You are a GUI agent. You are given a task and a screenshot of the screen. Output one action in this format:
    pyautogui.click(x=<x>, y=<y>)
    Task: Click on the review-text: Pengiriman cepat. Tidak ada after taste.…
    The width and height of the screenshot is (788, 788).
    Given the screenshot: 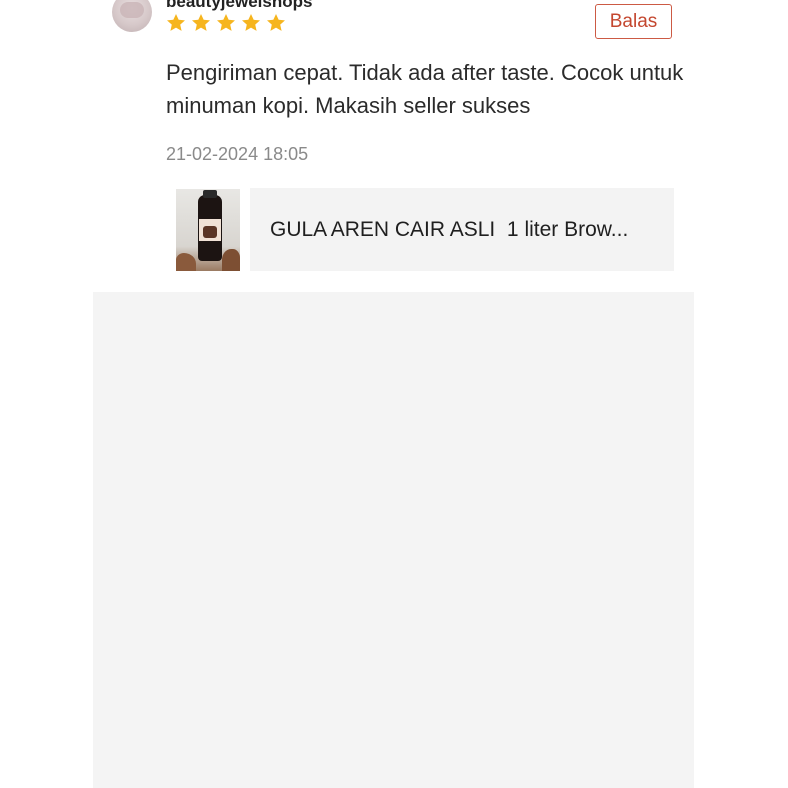 What is the action you would take?
    pyautogui.click(x=425, y=89)
    